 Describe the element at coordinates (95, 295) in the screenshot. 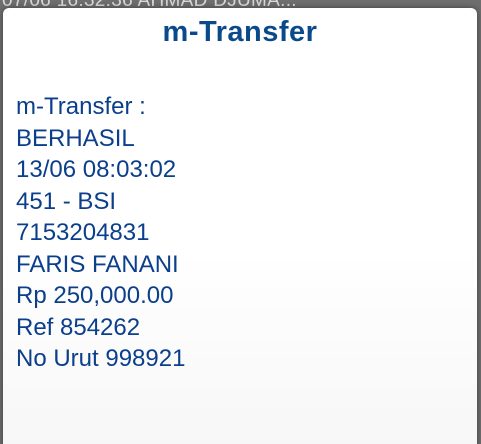

I see `message-line-amount: Rp 250,000.00` at that location.